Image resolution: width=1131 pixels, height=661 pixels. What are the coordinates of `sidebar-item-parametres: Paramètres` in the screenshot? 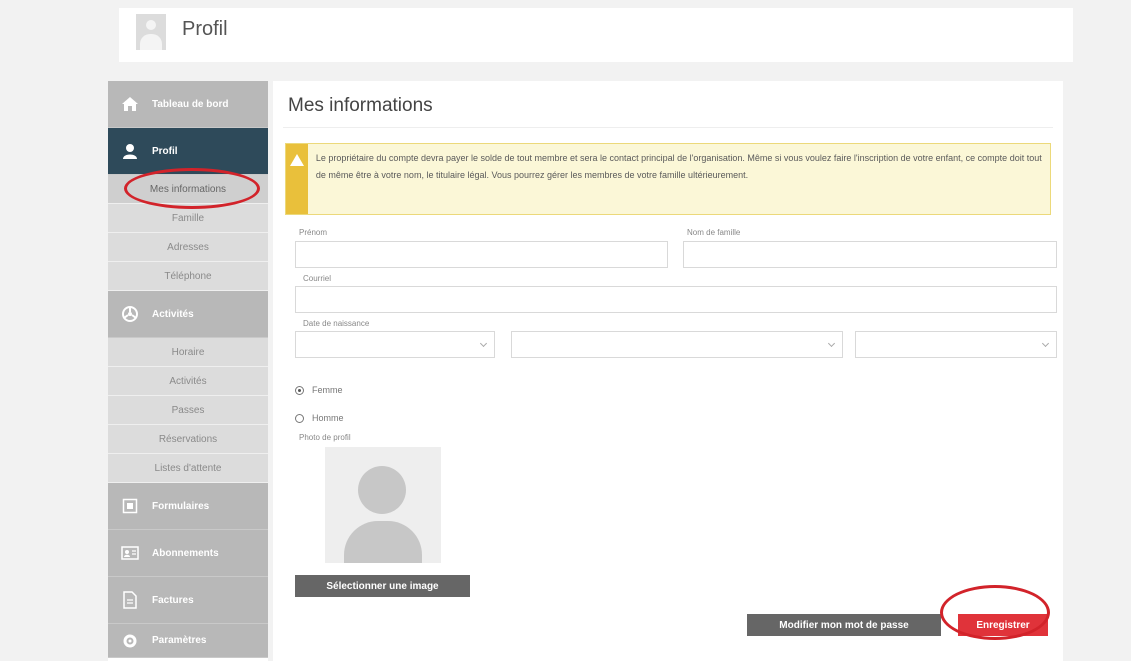 It's located at (188, 641).